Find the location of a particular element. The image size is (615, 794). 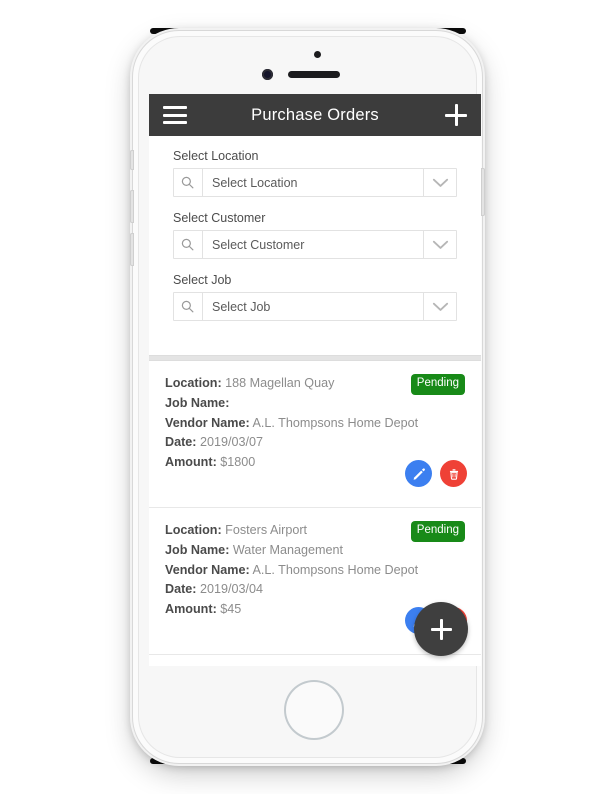

page-title: Purchase Orders is located at coordinates (315, 114).